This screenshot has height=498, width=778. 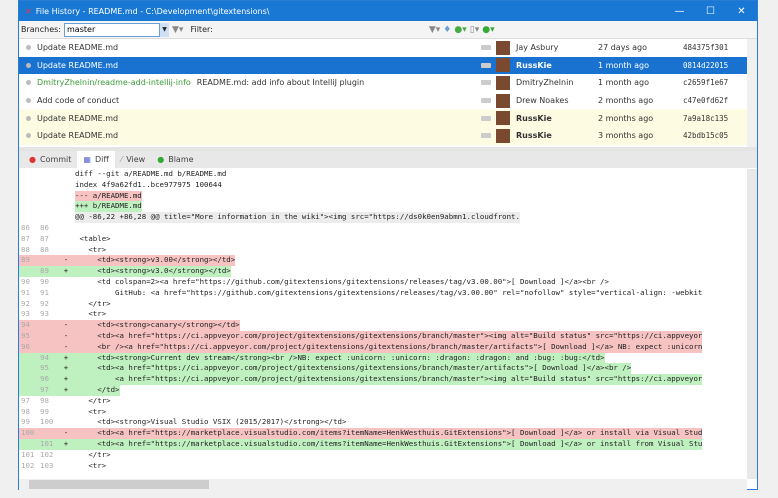 I want to click on commit-hash: 0814d22015, so click(x=706, y=65).